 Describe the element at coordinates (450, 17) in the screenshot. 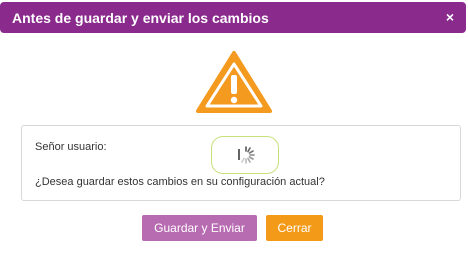

I see `close-icon: ×` at that location.